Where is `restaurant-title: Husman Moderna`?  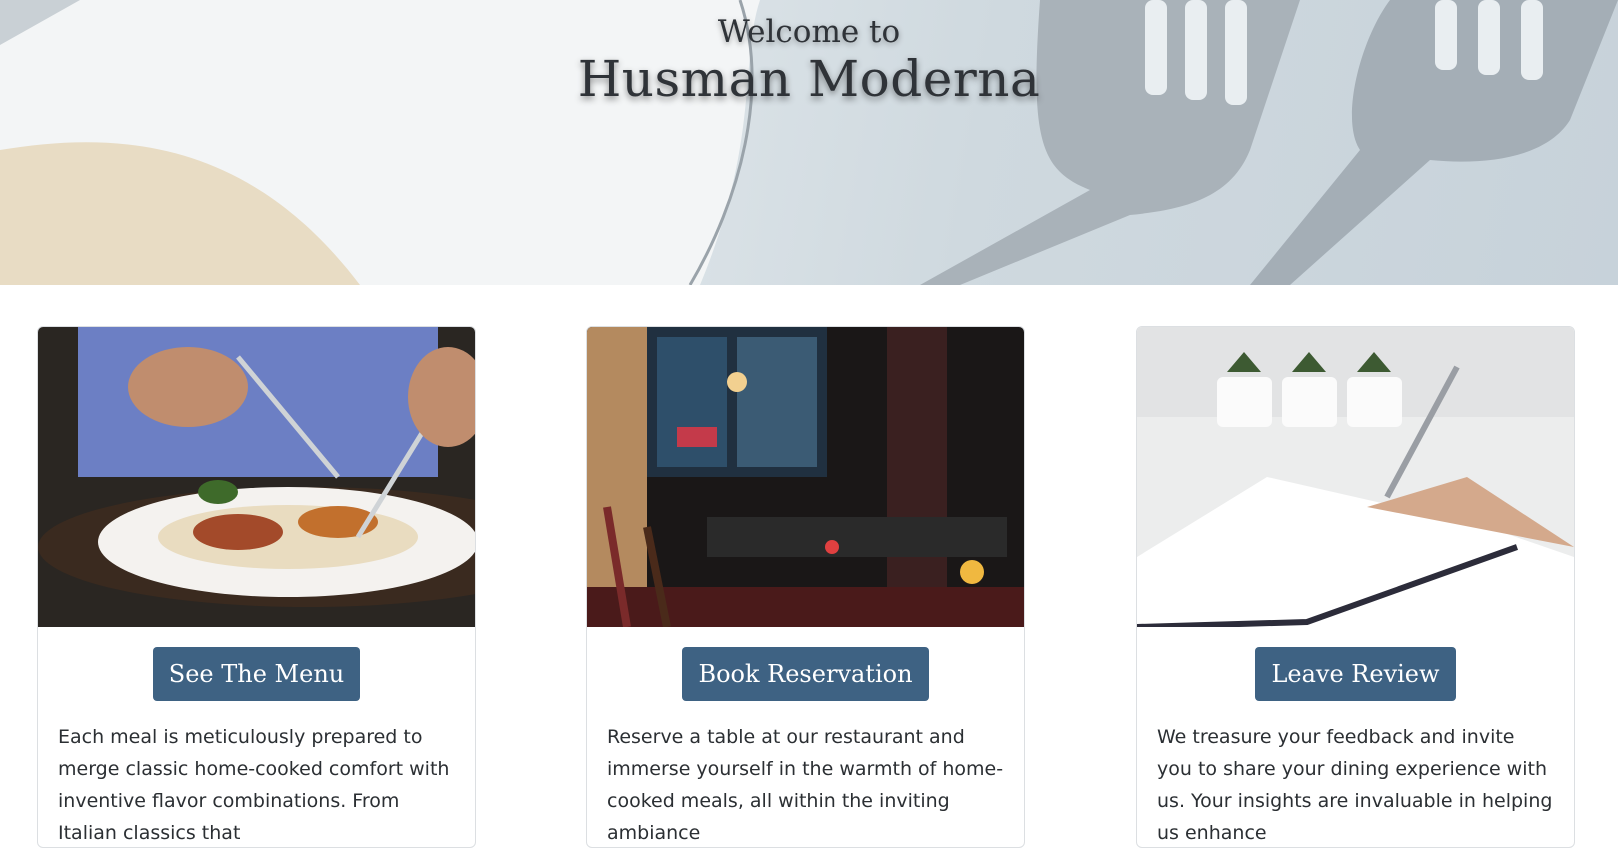
restaurant-title: Husman Moderna is located at coordinates (809, 79).